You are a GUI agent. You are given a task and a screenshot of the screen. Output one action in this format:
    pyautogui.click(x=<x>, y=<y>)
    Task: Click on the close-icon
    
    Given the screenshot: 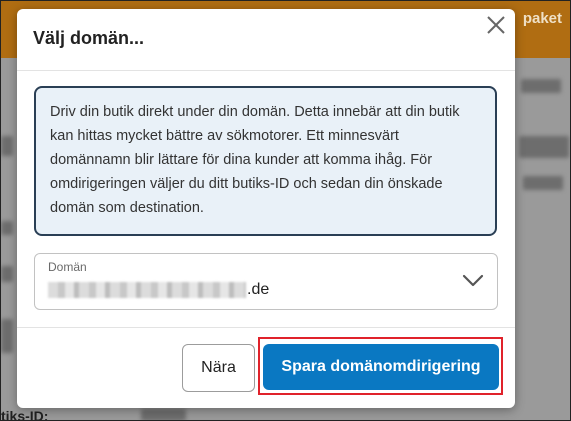 What is the action you would take?
    pyautogui.click(x=496, y=25)
    